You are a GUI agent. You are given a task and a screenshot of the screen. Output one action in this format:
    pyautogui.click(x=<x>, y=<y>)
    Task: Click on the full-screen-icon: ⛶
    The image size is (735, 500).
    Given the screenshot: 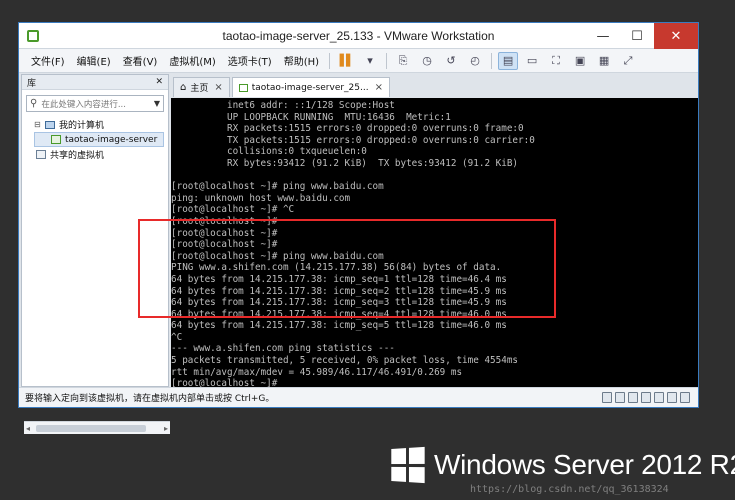 What is the action you would take?
    pyautogui.click(x=556, y=61)
    